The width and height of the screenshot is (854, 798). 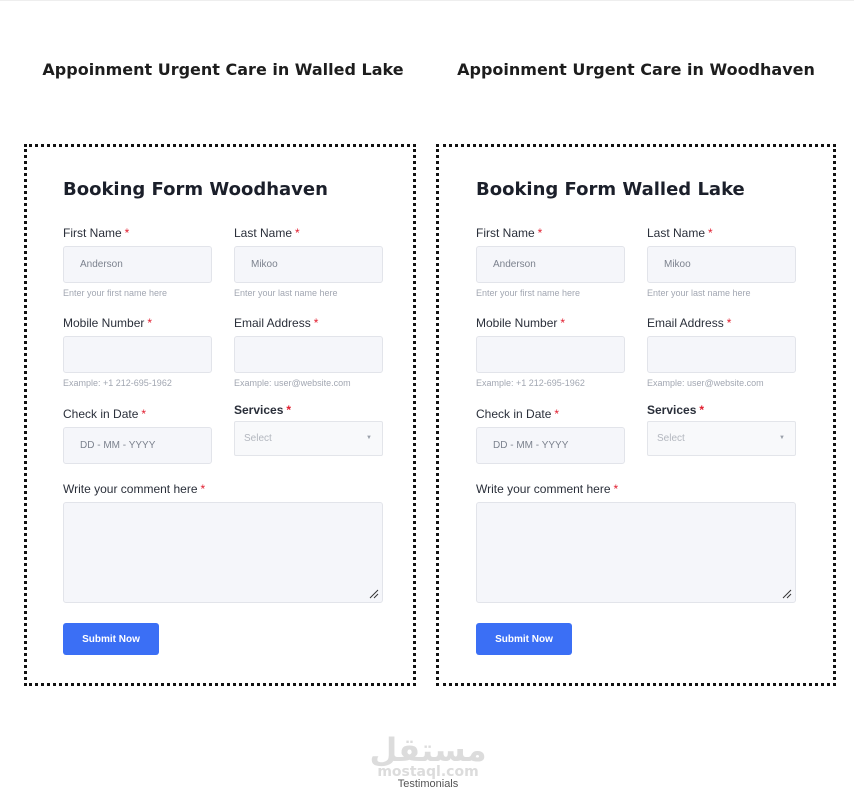 What do you see at coordinates (427, 0) in the screenshot?
I see `top-divider` at bounding box center [427, 0].